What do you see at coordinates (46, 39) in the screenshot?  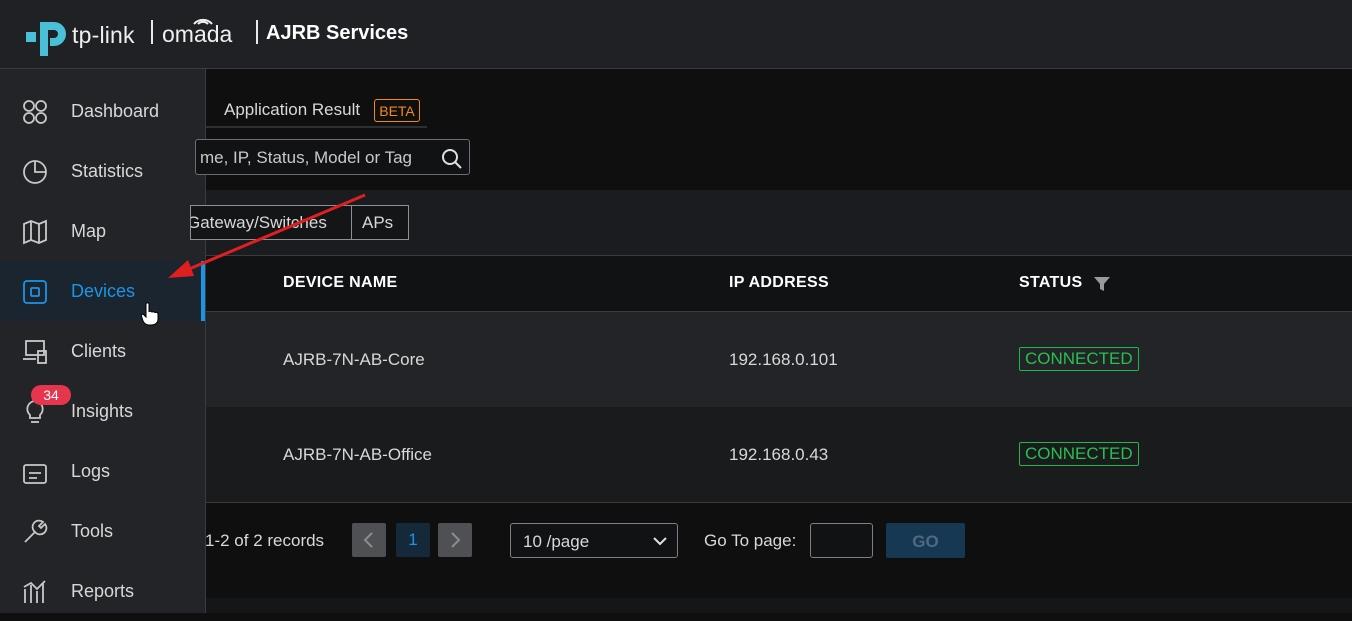 I see `tp-link-logo` at bounding box center [46, 39].